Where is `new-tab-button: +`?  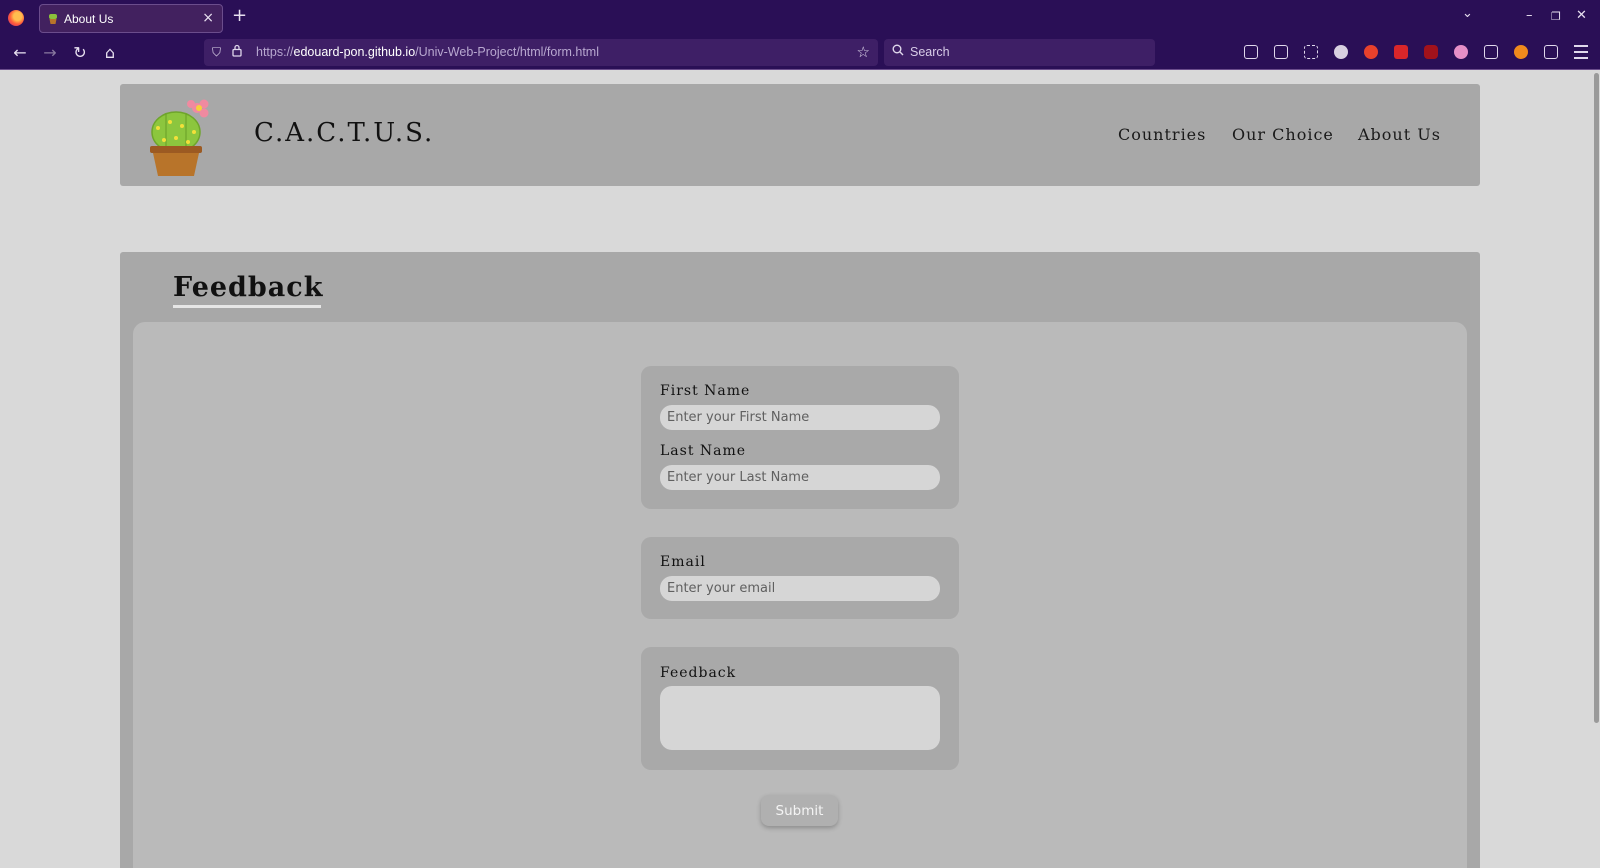
new-tab-button: + is located at coordinates (239, 15).